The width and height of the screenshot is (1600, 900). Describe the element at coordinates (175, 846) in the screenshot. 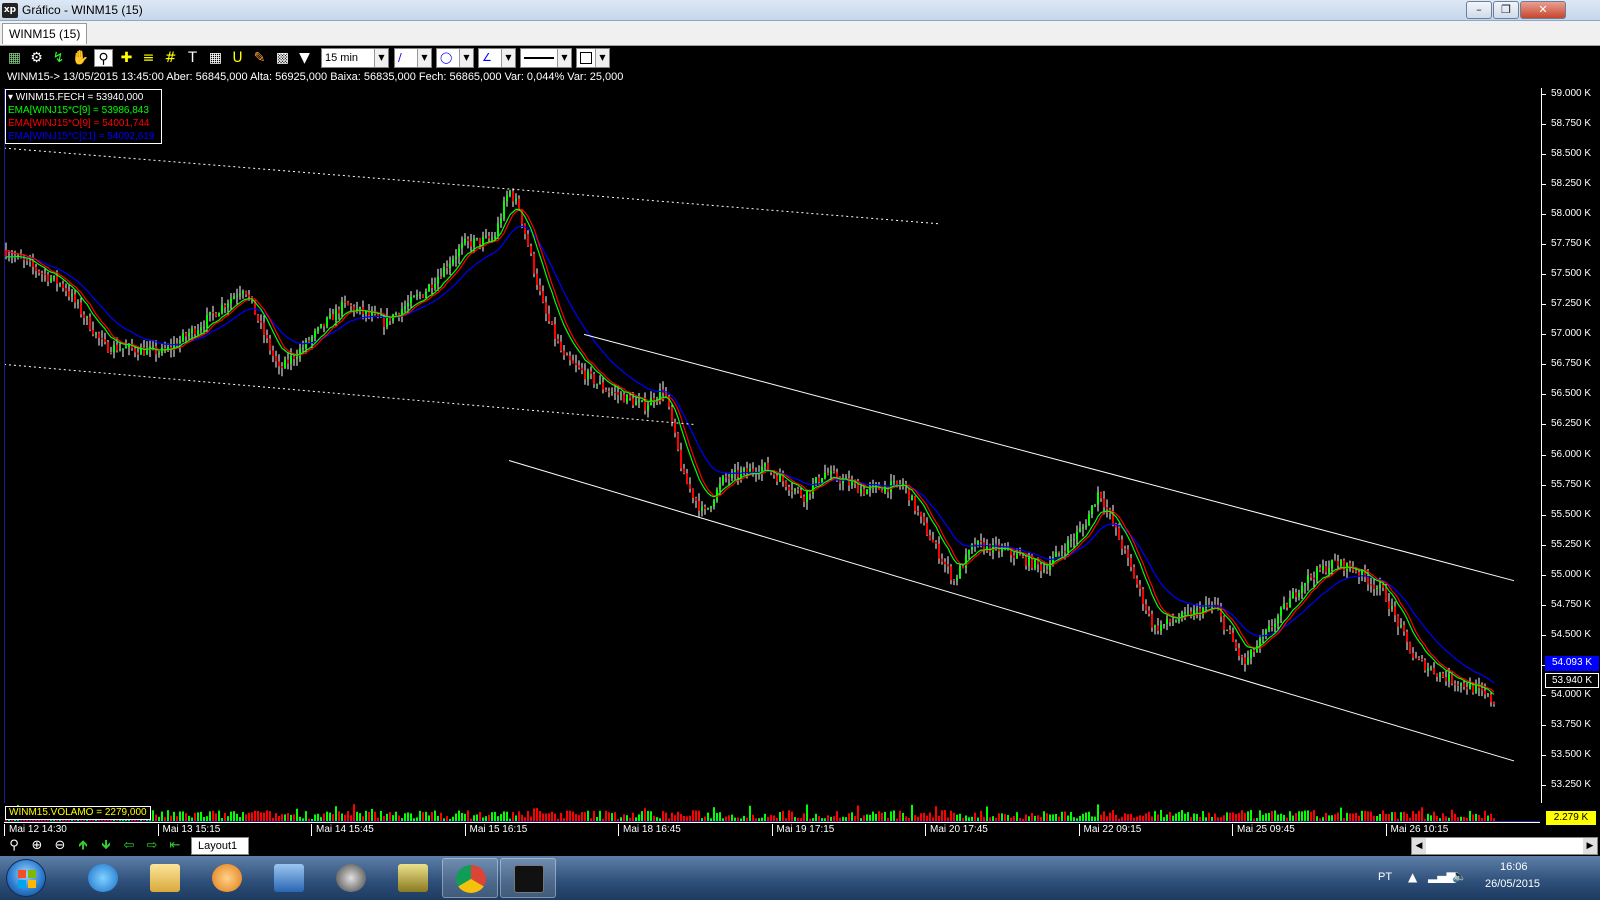

I see `arrow-end-left-icon: ⇤` at that location.